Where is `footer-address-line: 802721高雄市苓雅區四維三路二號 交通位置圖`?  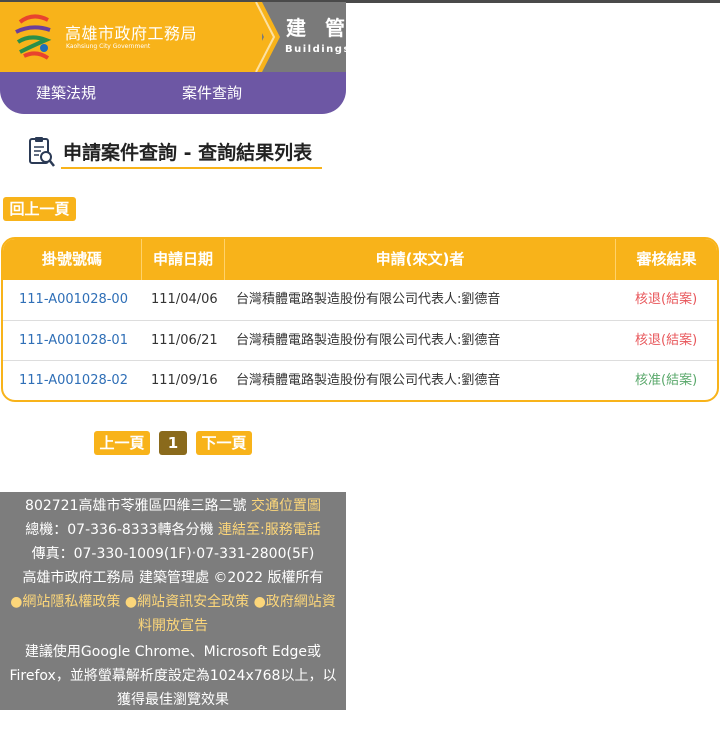
footer-address-line: 802721高雄市苓雅區四維三路二號 交通位置圖 is located at coordinates (173, 505).